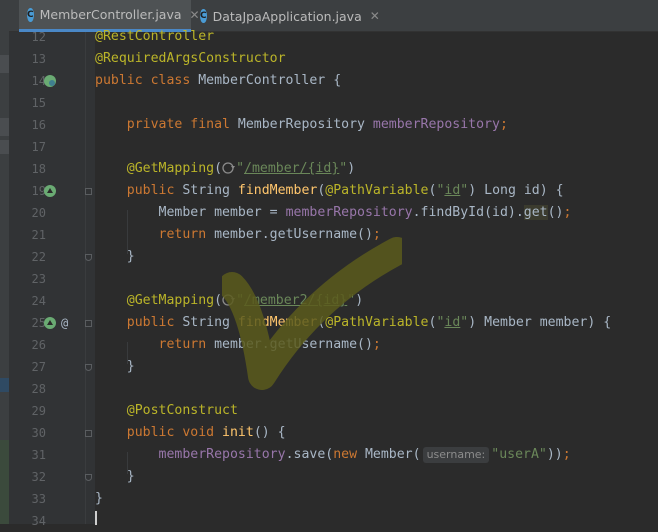  Describe the element at coordinates (38, 37) in the screenshot. I see `line-number: 12` at that location.